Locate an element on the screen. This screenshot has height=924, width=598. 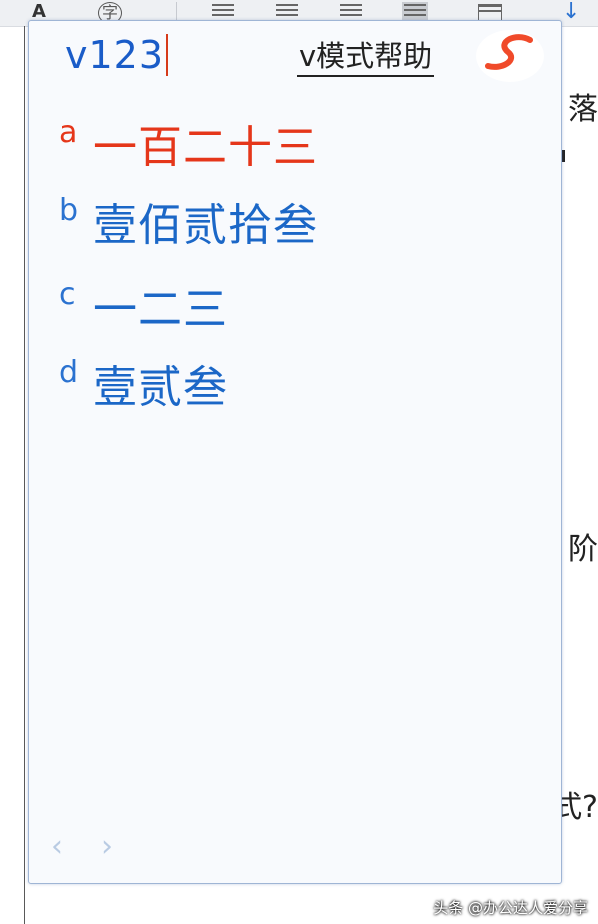
align-right-icon is located at coordinates (351, 12).